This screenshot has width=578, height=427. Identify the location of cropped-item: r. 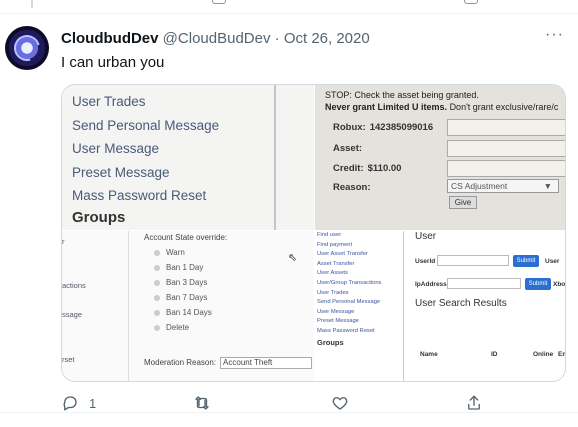
(63, 241).